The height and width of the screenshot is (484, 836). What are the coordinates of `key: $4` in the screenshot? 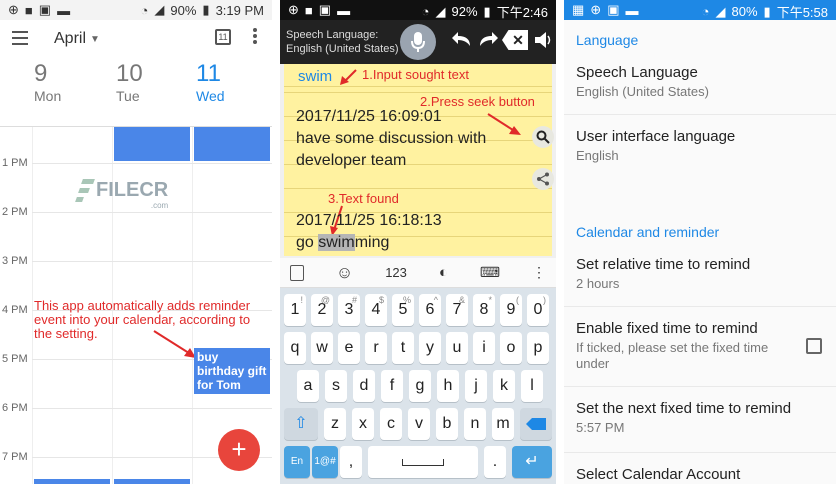 It's located at (376, 310).